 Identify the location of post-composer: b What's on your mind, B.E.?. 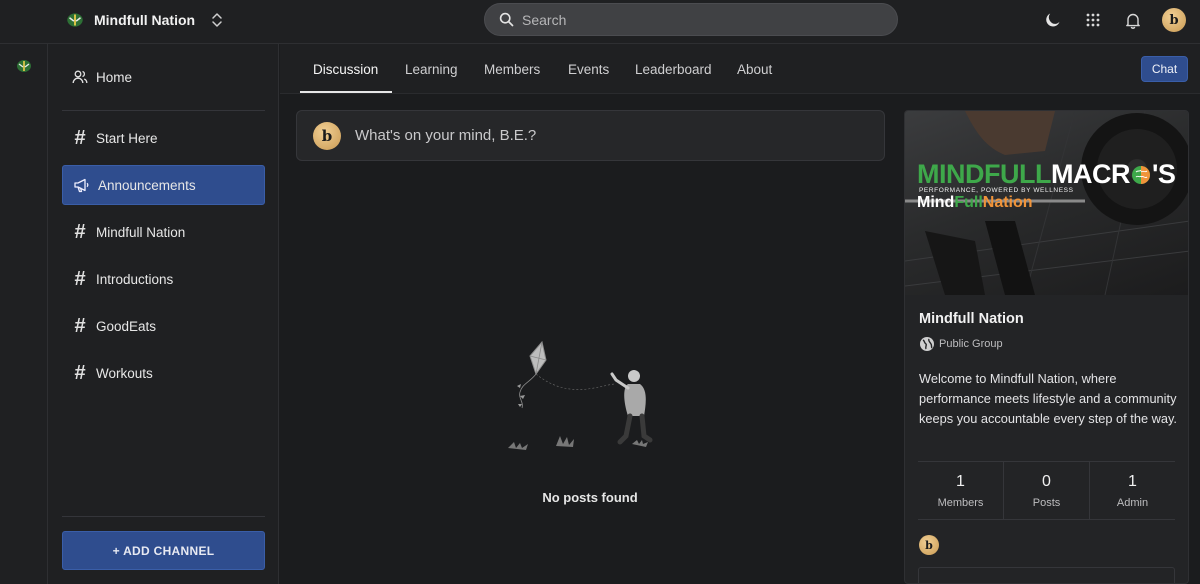
(590, 135).